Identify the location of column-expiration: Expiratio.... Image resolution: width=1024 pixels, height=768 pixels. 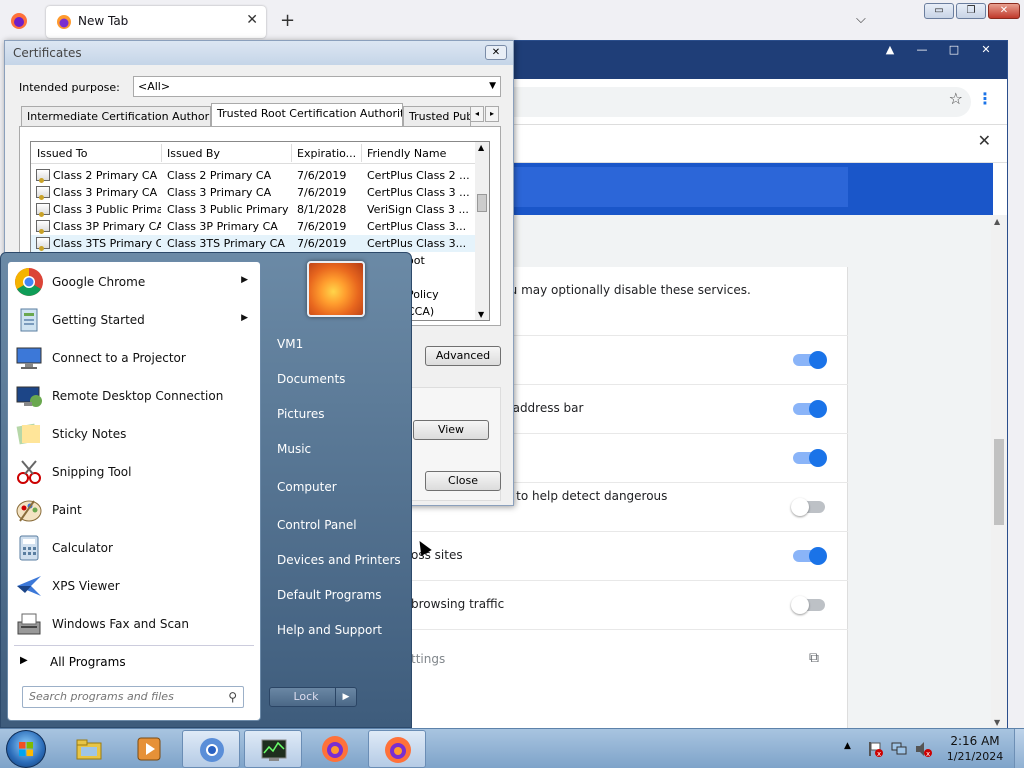
(326, 153).